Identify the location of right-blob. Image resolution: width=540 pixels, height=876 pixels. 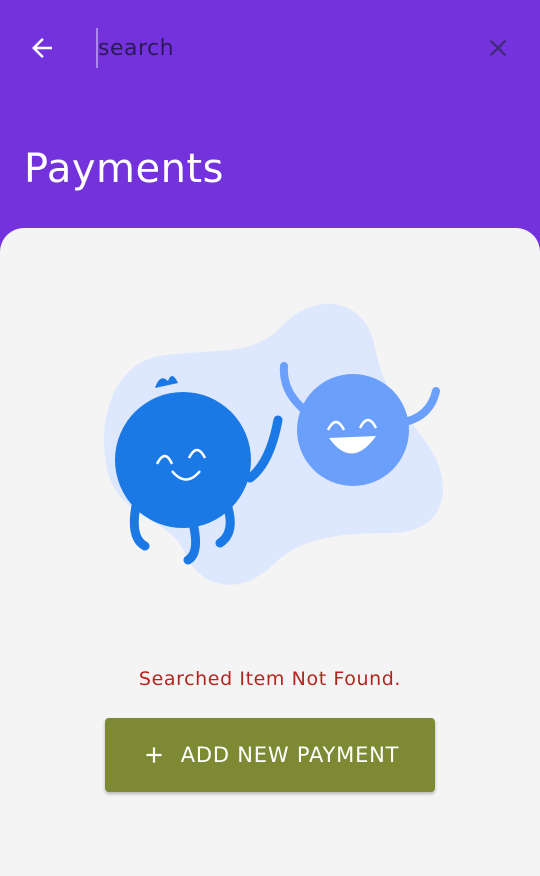
(353, 430).